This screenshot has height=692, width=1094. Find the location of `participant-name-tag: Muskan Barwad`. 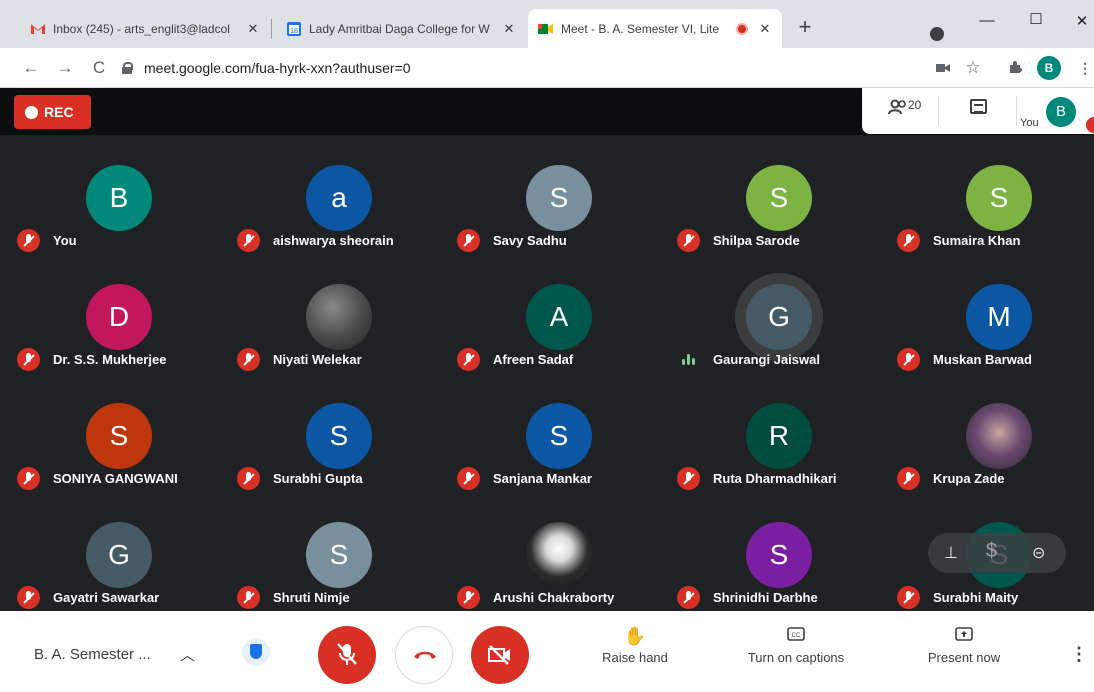

participant-name-tag: Muskan Barwad is located at coordinates (964, 359).